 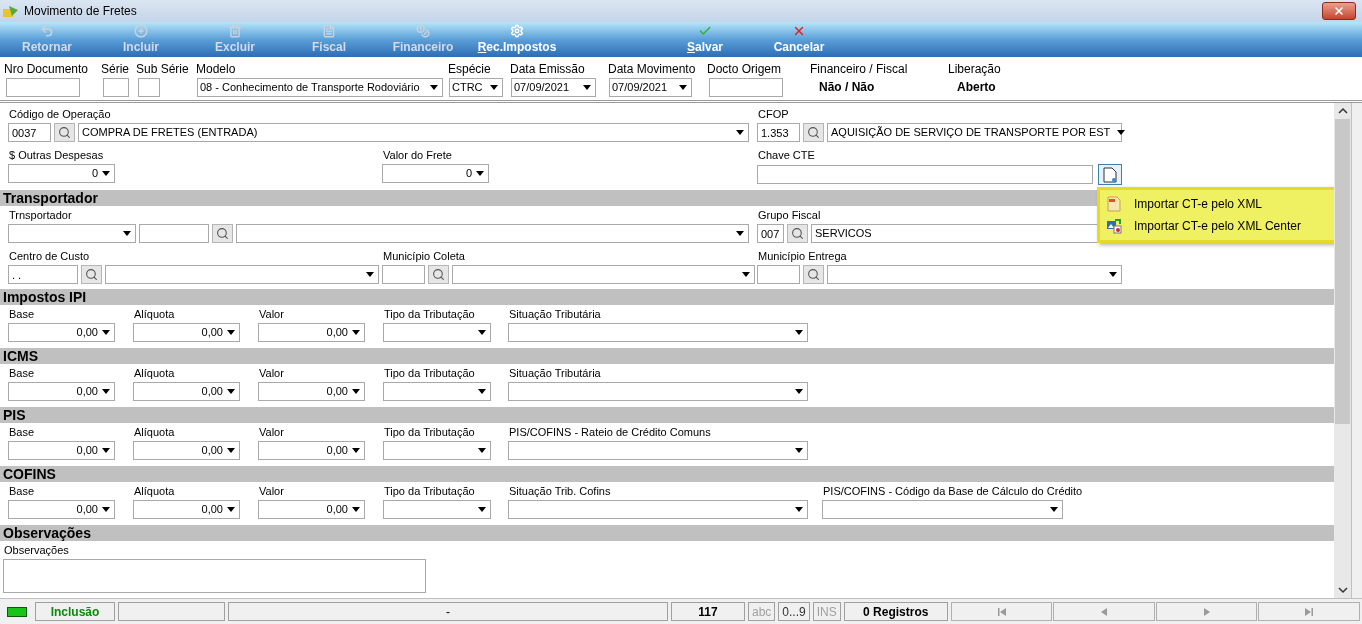 What do you see at coordinates (47, 69) in the screenshot?
I see `field-label: Nro Documento` at bounding box center [47, 69].